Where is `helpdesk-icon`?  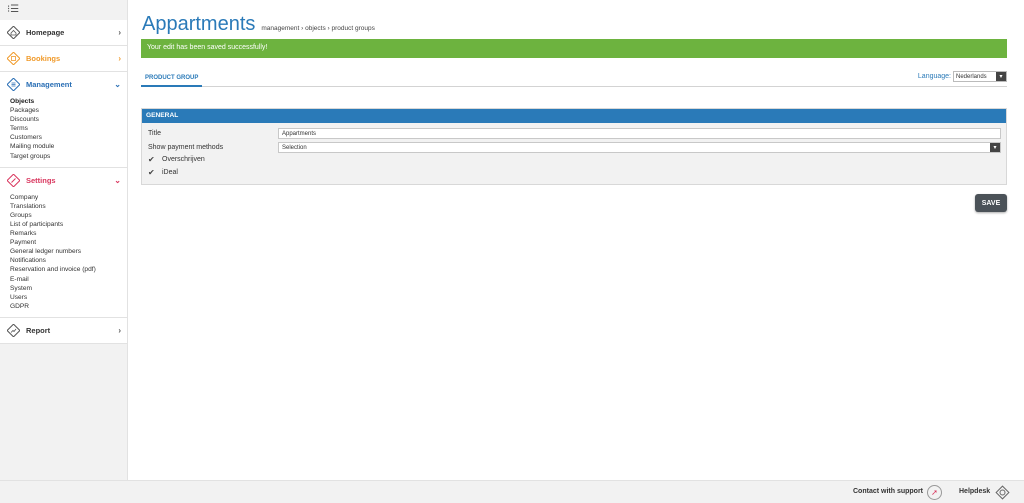
helpdesk-icon is located at coordinates (1002, 492).